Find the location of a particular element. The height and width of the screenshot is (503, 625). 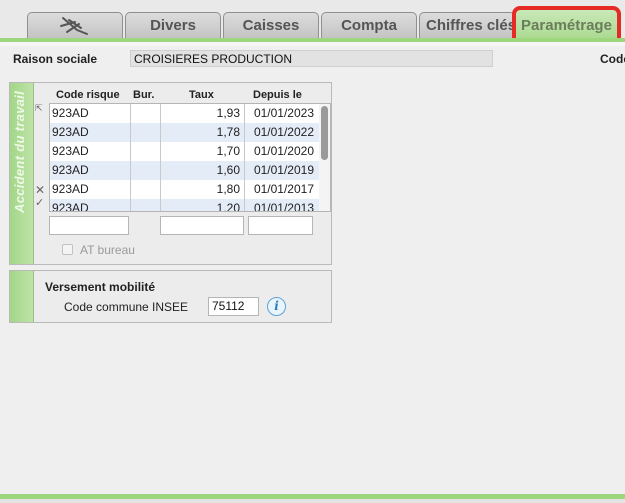

cell-taux: 1,80 is located at coordinates (202, 189).